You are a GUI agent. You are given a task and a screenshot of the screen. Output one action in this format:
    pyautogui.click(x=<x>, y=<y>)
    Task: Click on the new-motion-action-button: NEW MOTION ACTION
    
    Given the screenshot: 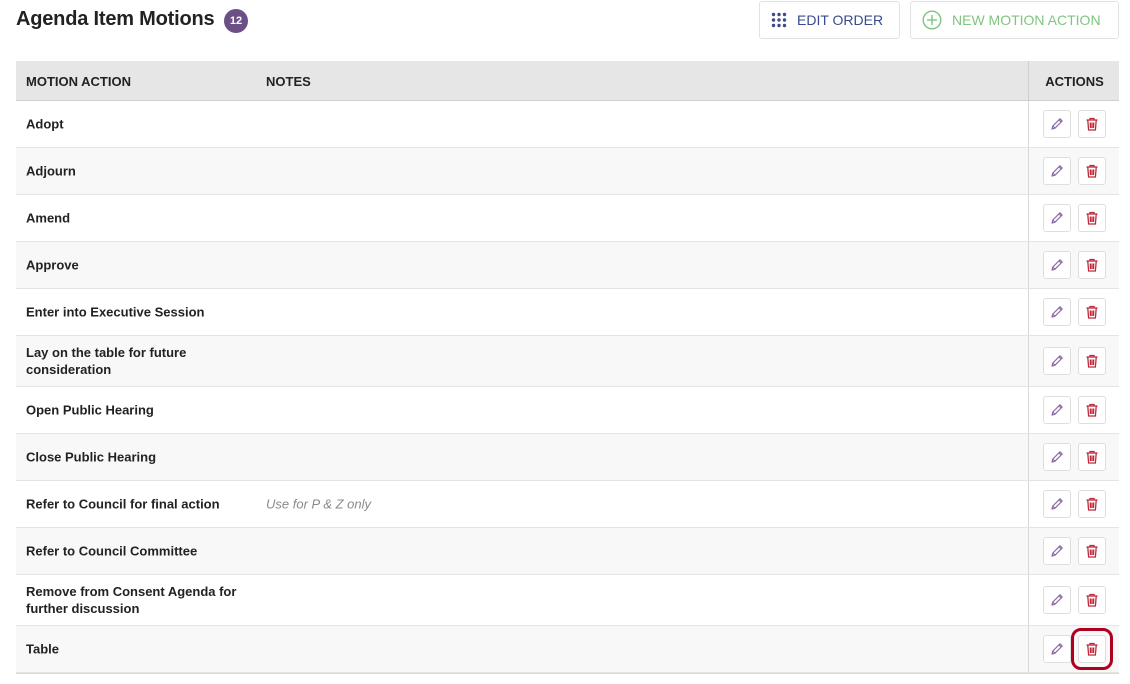 What is the action you would take?
    pyautogui.click(x=1014, y=20)
    